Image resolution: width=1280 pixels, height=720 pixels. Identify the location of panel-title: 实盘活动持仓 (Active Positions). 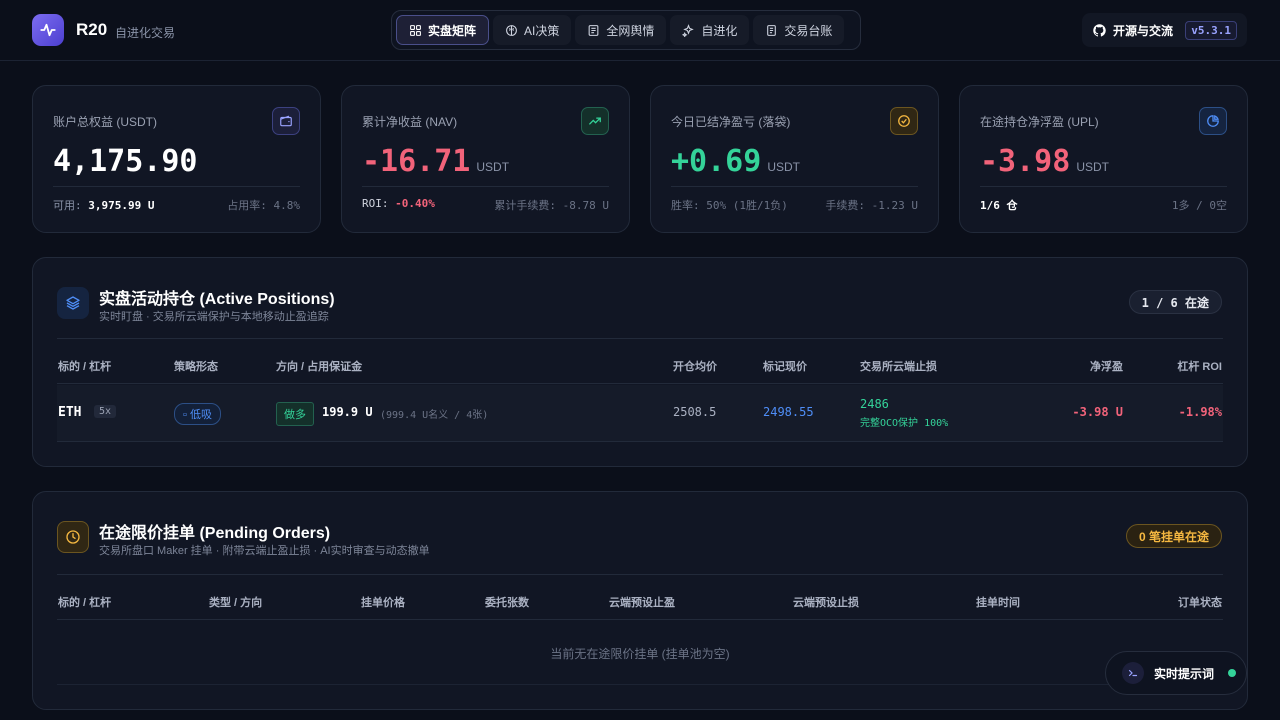
(217, 299).